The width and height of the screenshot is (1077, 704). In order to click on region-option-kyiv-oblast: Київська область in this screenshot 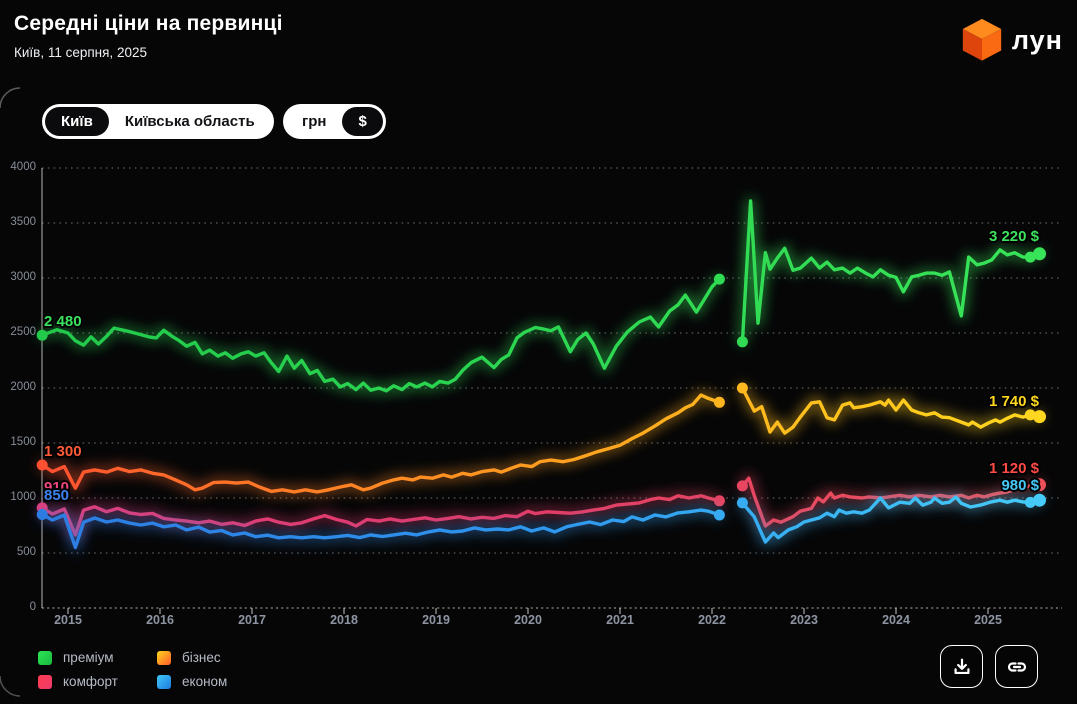, I will do `click(190, 121)`.